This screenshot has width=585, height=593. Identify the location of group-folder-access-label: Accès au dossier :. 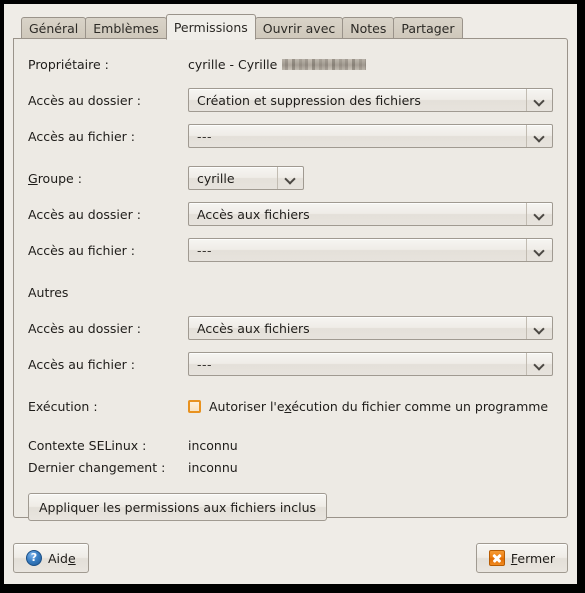
(84, 214).